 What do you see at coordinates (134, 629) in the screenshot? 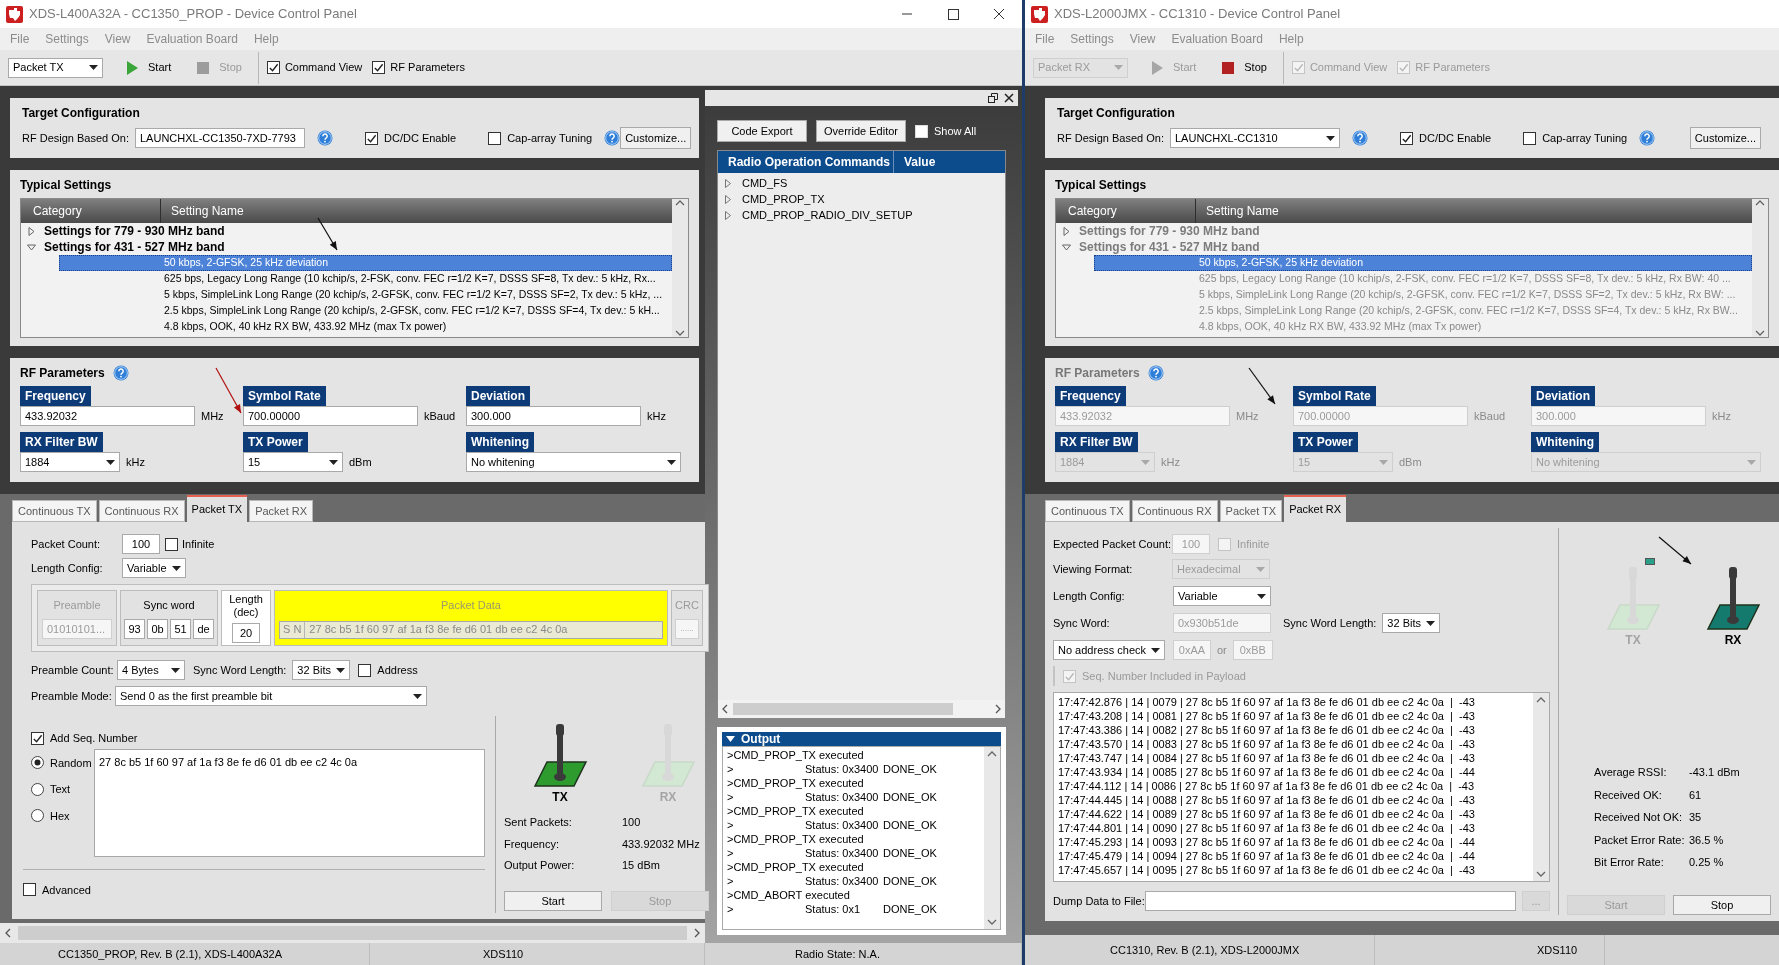
I see `byte-field: 93` at bounding box center [134, 629].